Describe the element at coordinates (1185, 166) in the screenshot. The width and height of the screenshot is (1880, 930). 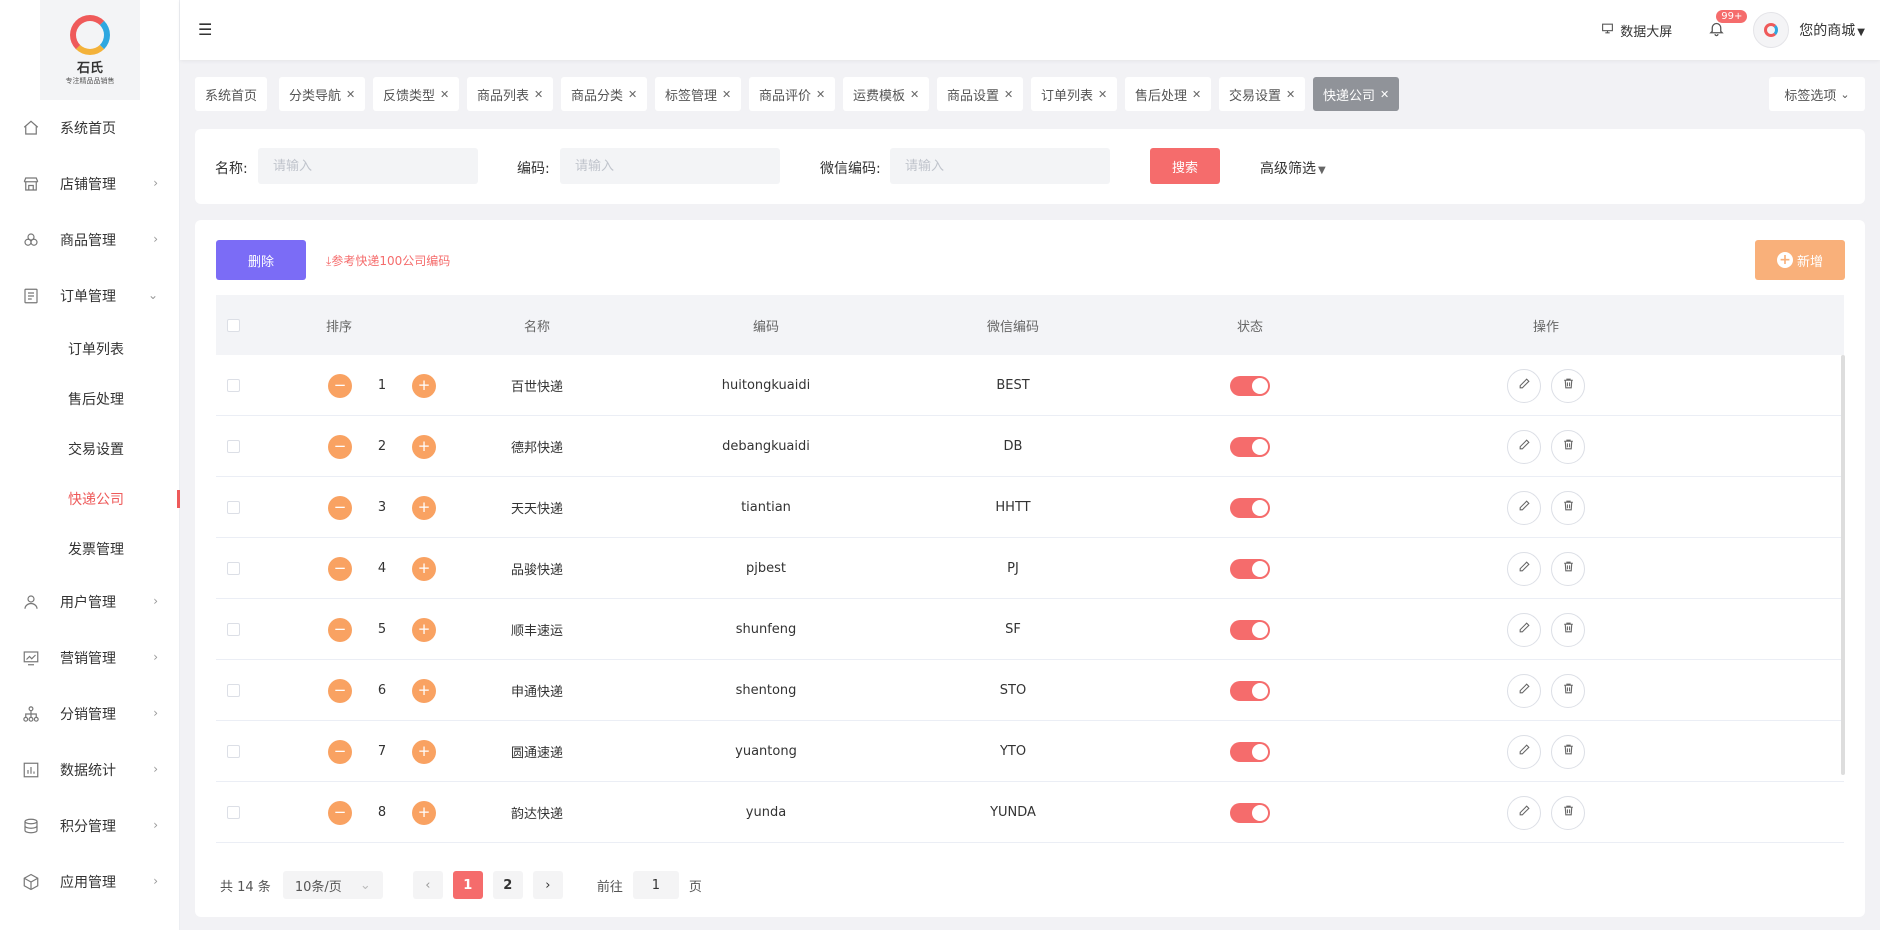
I see `search-button: 搜索` at that location.